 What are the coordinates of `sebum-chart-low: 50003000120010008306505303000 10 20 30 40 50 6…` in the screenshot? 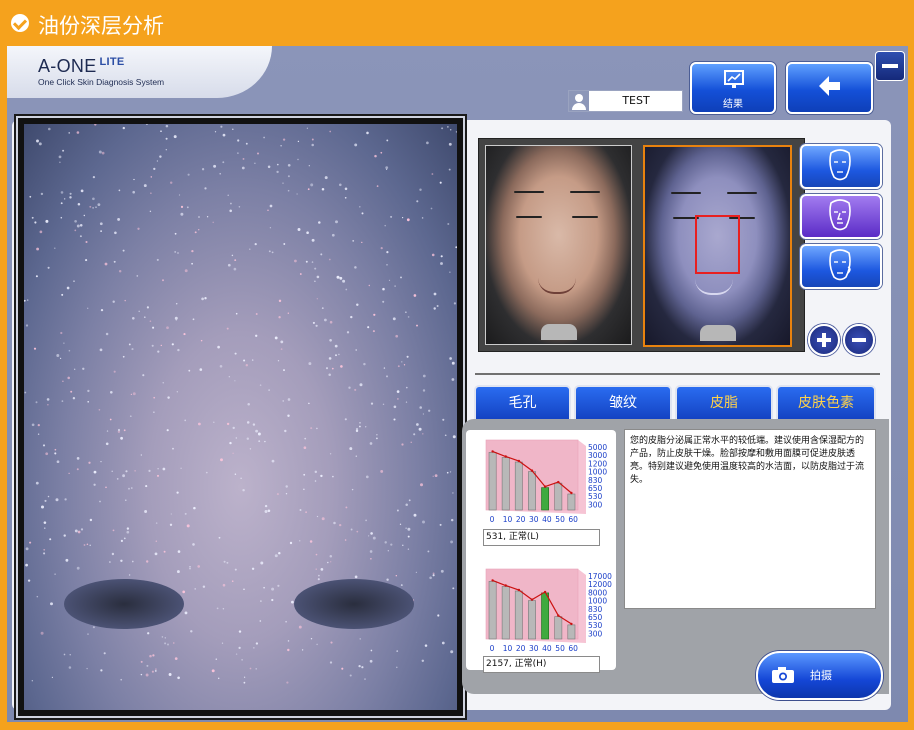 It's located at (546, 481).